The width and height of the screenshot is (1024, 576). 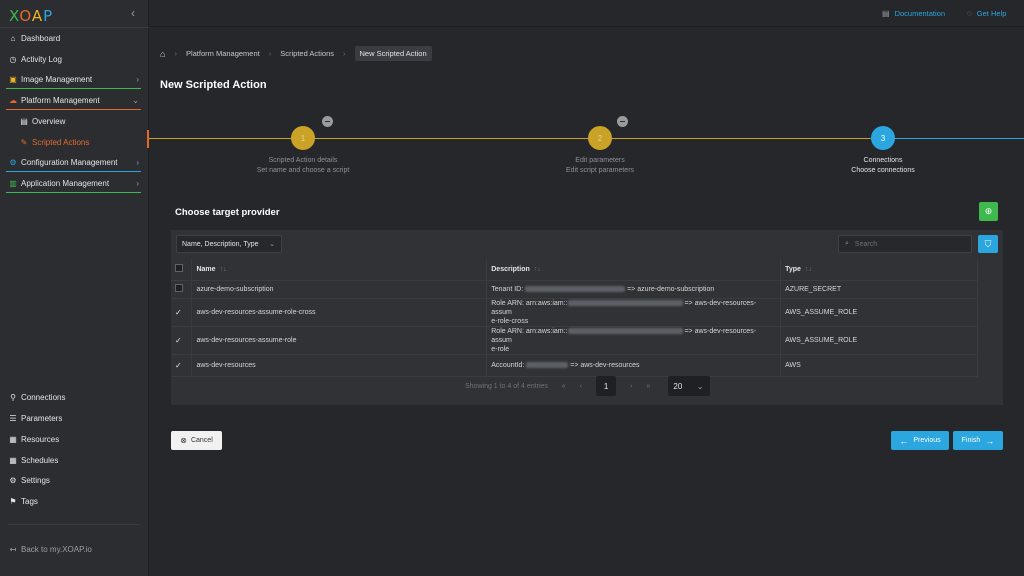 What do you see at coordinates (529, 331) in the screenshot?
I see `desc-prefix: Role ARN: arn:aws:iam::` at bounding box center [529, 331].